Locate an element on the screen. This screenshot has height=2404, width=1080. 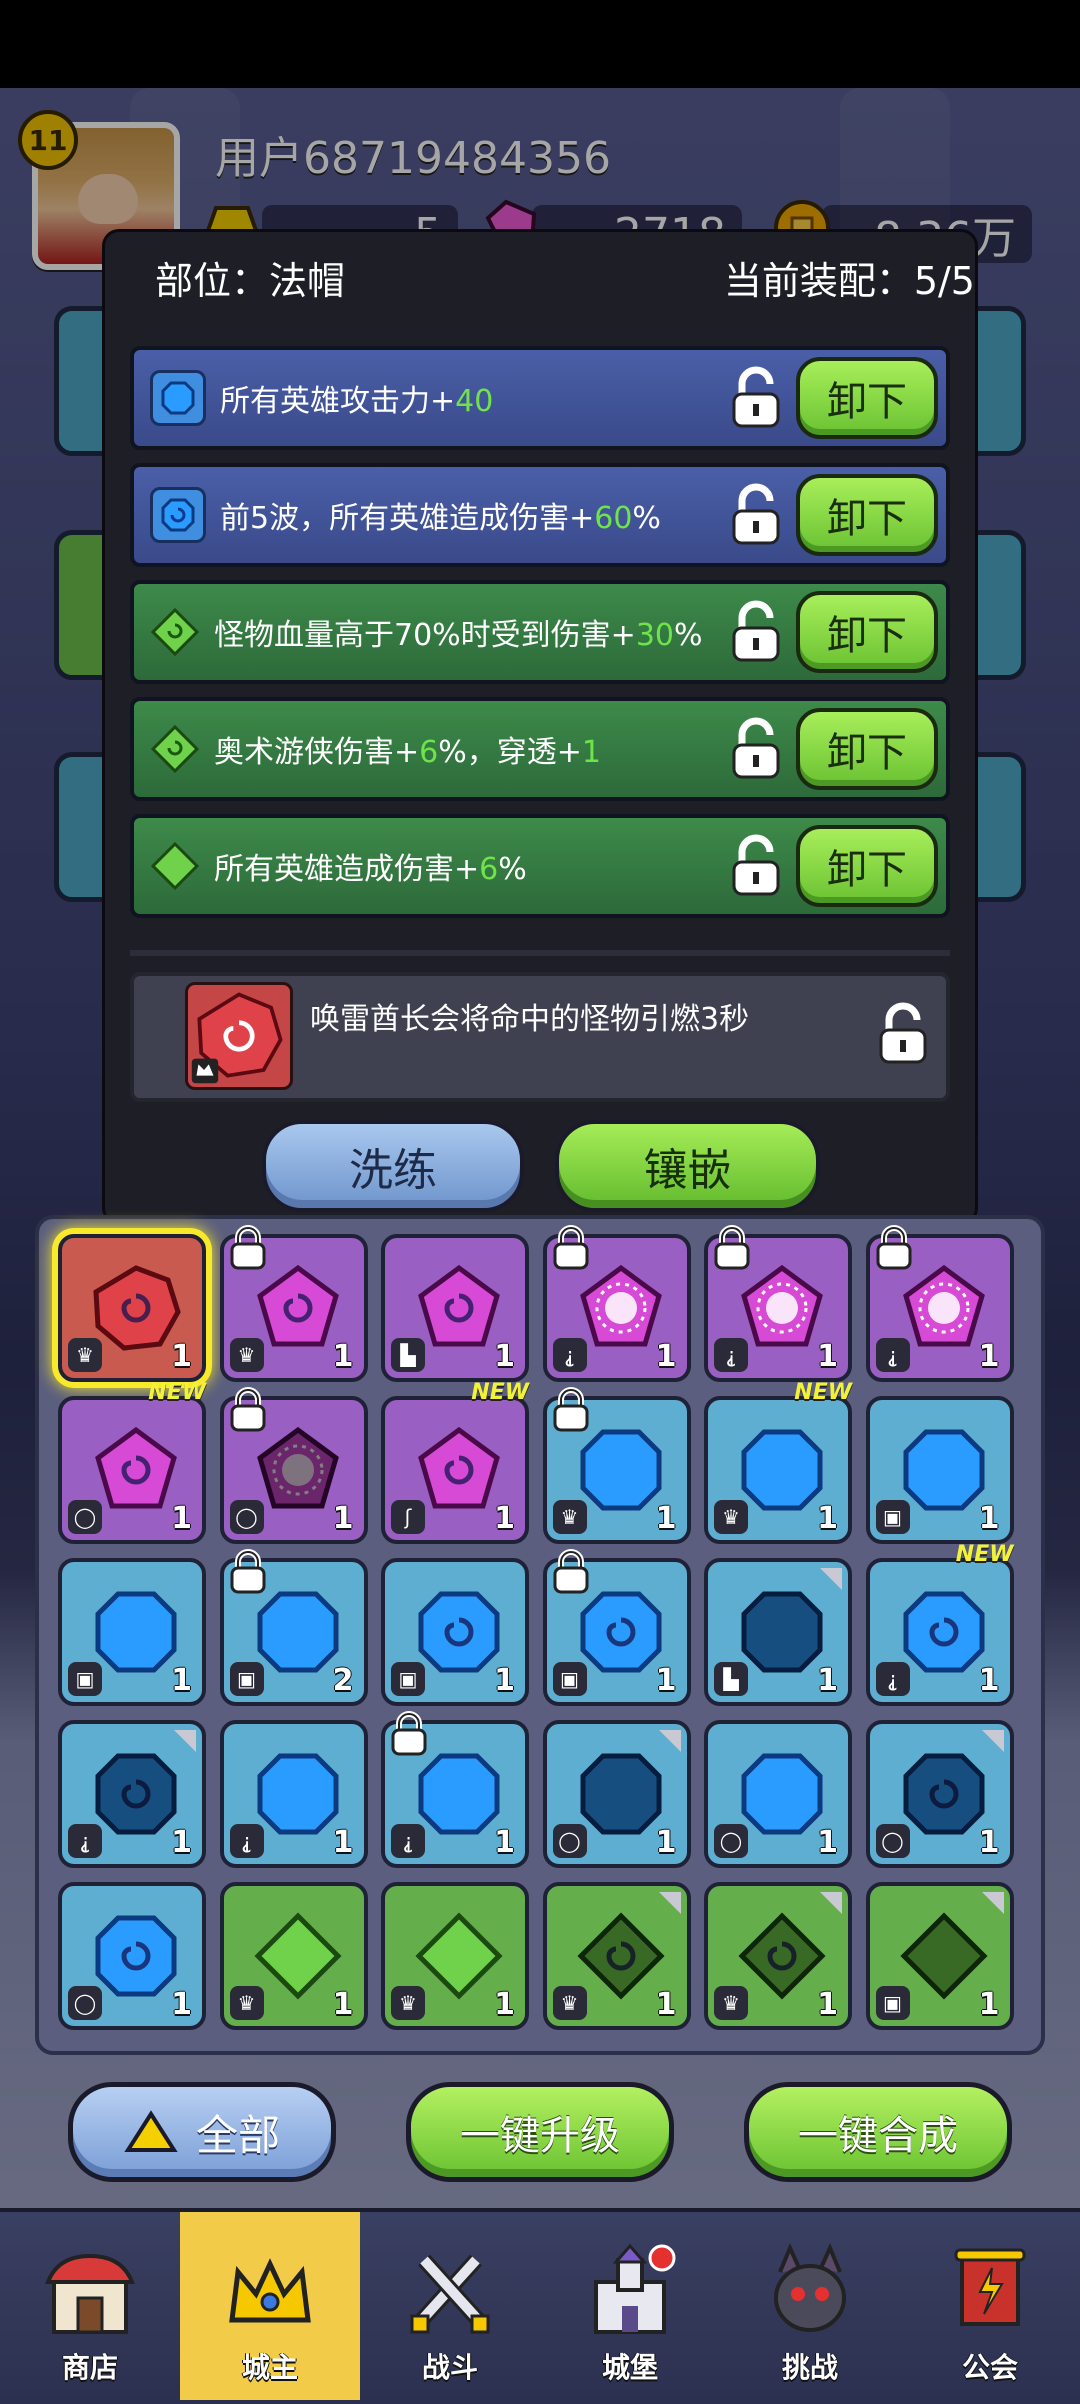
inlay-button: 镶嵌 is located at coordinates (687, 1166).